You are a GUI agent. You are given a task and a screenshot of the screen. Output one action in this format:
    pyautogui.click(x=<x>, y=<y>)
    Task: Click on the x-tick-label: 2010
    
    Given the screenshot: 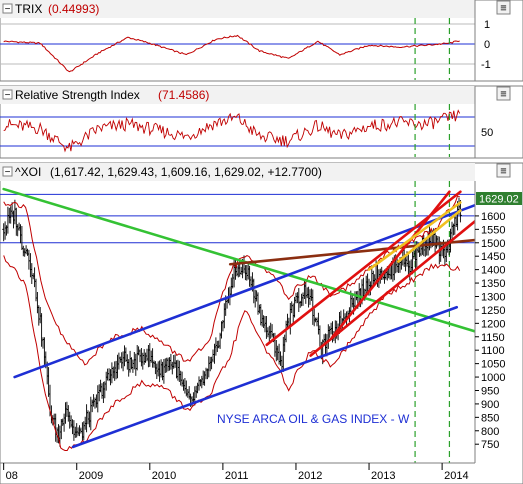 What is the action you would take?
    pyautogui.click(x=164, y=476)
    